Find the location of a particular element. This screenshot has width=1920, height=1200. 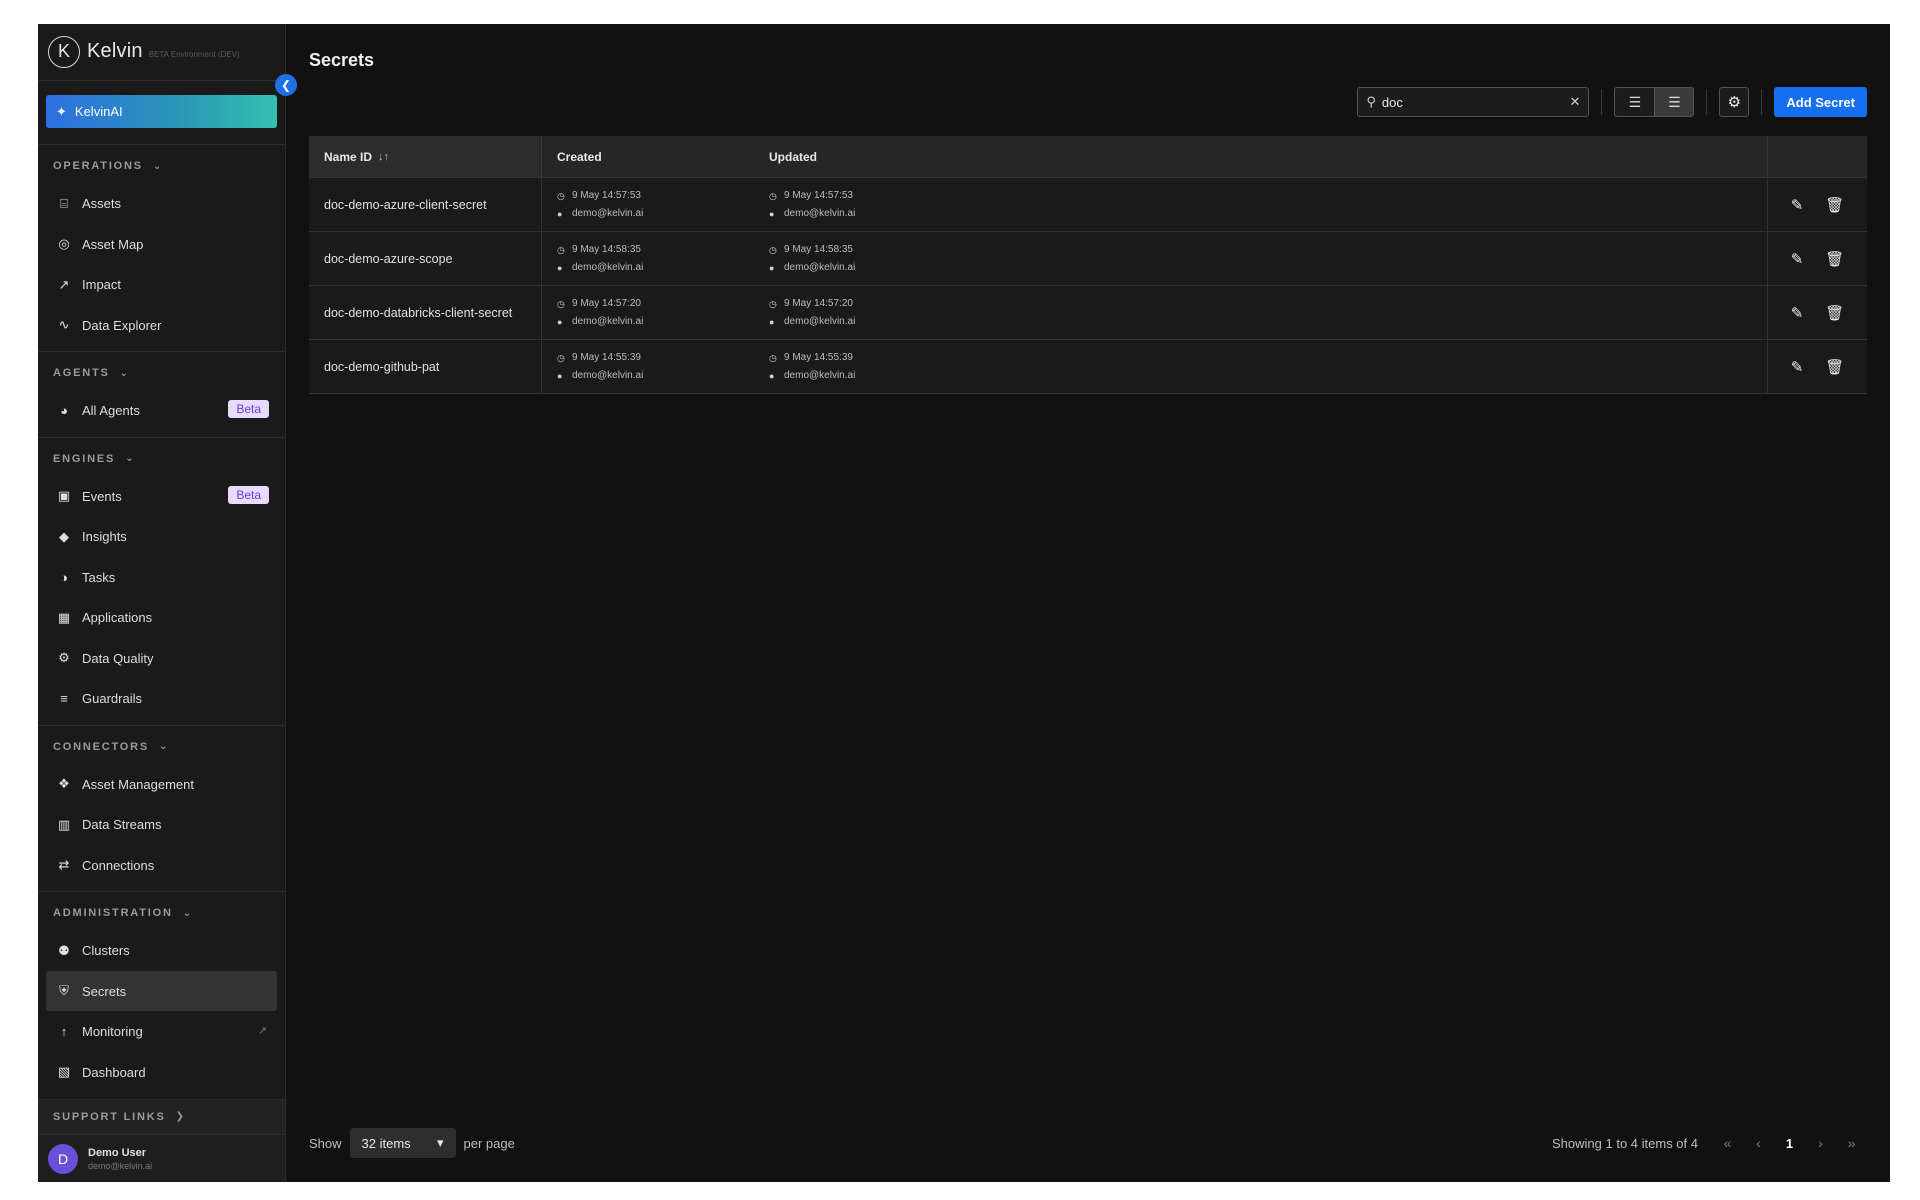

sidebar-item-events: ▣ Events Beta is located at coordinates (161, 496).